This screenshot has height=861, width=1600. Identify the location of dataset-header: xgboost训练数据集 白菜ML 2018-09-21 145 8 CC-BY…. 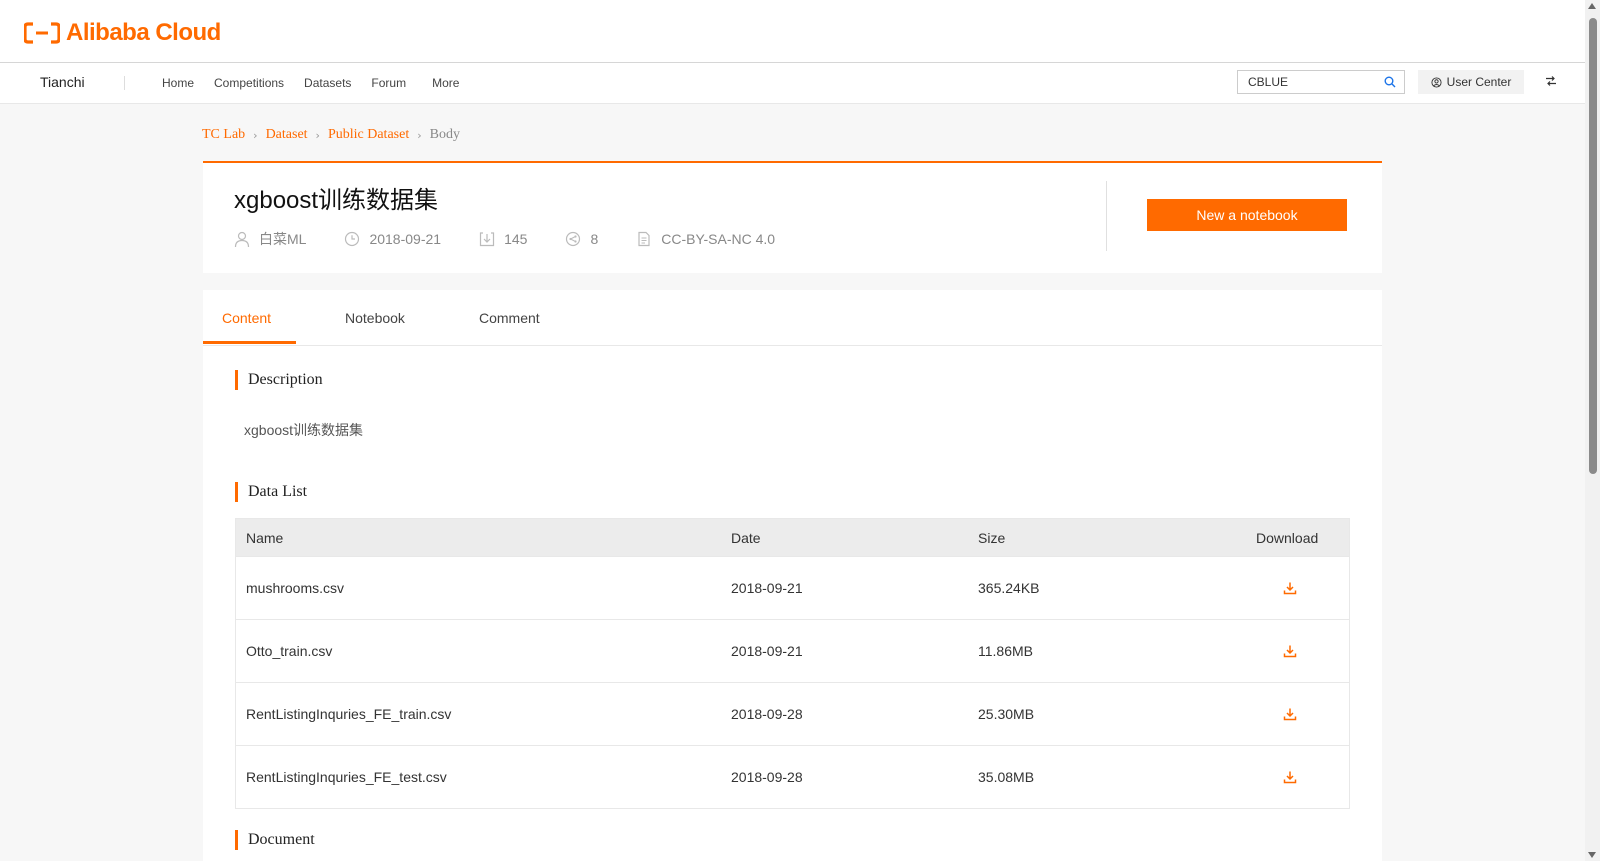
(792, 217).